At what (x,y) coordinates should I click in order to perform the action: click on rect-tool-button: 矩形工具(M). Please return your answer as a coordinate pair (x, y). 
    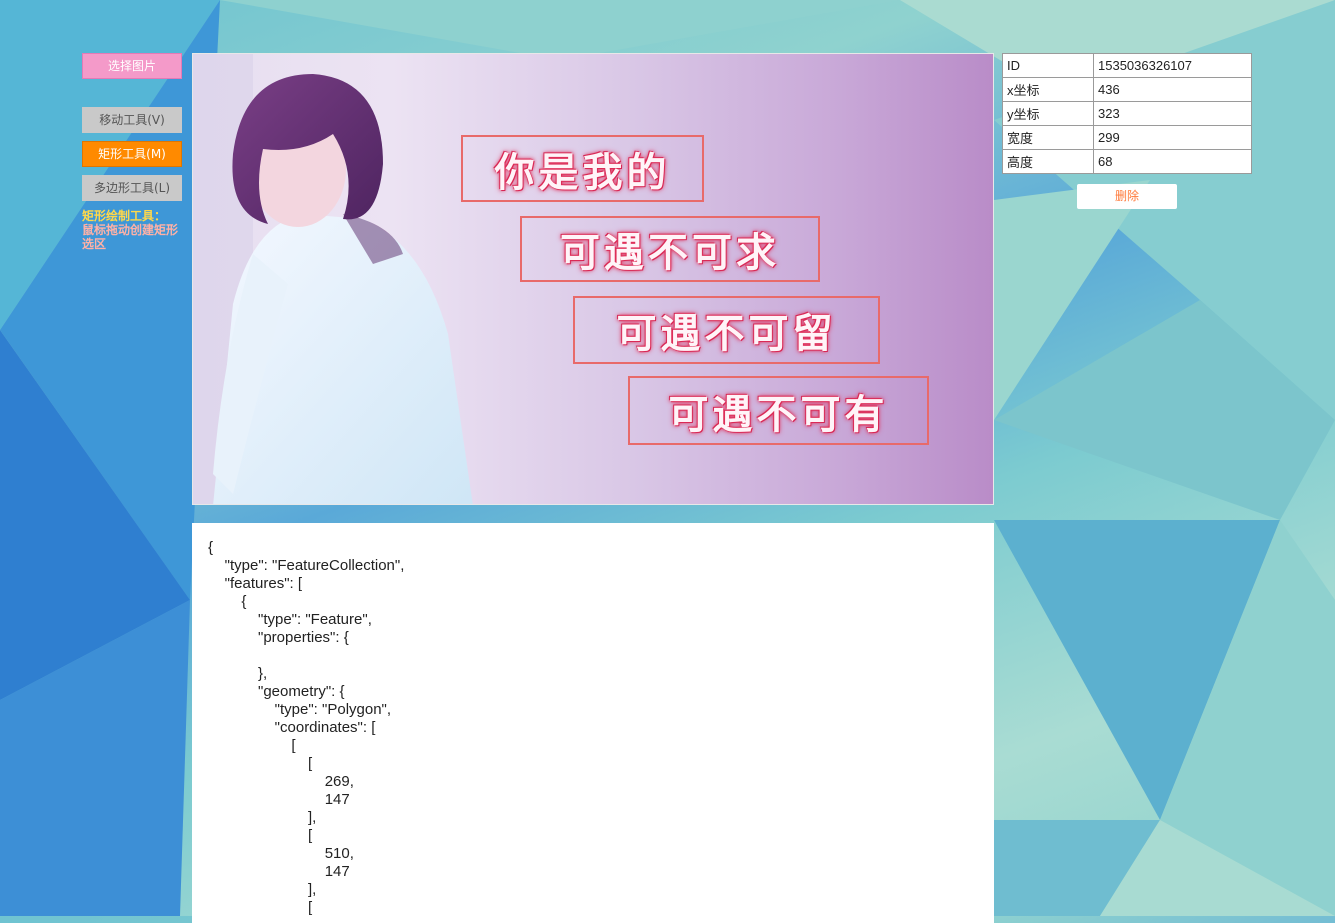
    Looking at the image, I should click on (132, 154).